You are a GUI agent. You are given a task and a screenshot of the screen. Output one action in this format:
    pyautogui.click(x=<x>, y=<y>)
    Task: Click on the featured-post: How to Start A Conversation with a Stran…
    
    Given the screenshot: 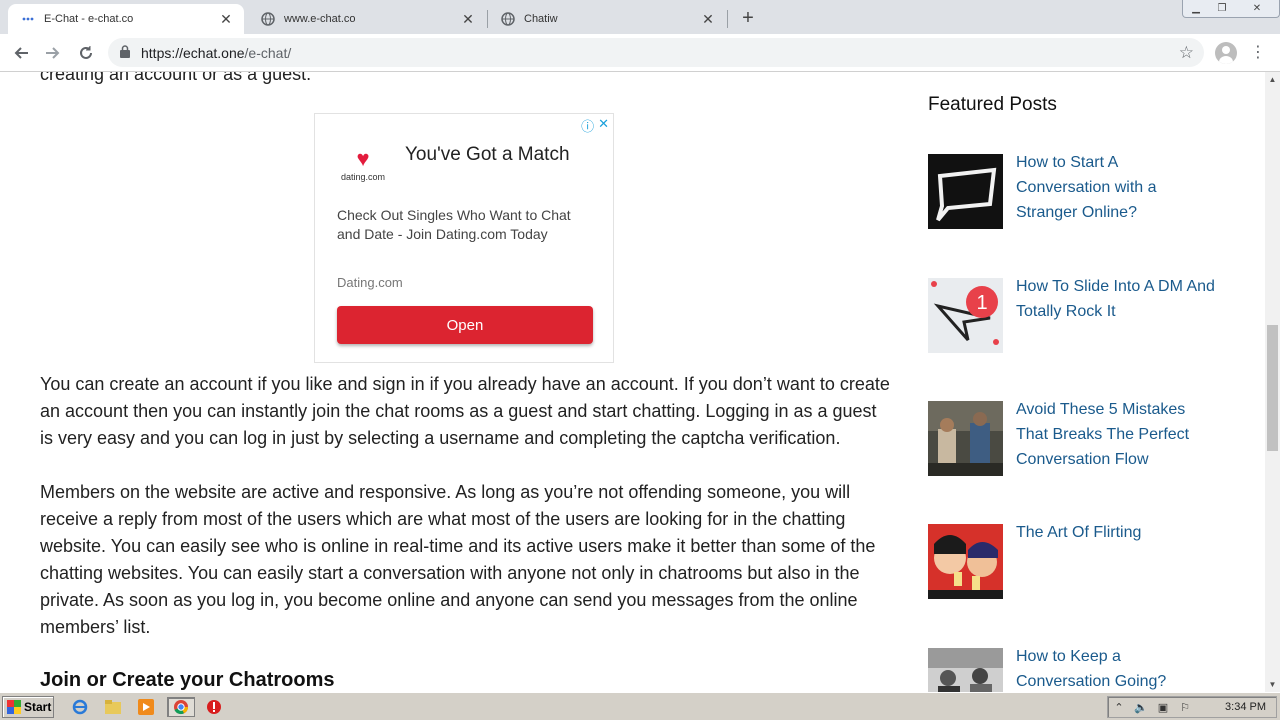 What is the action you would take?
    pyautogui.click(x=1078, y=192)
    